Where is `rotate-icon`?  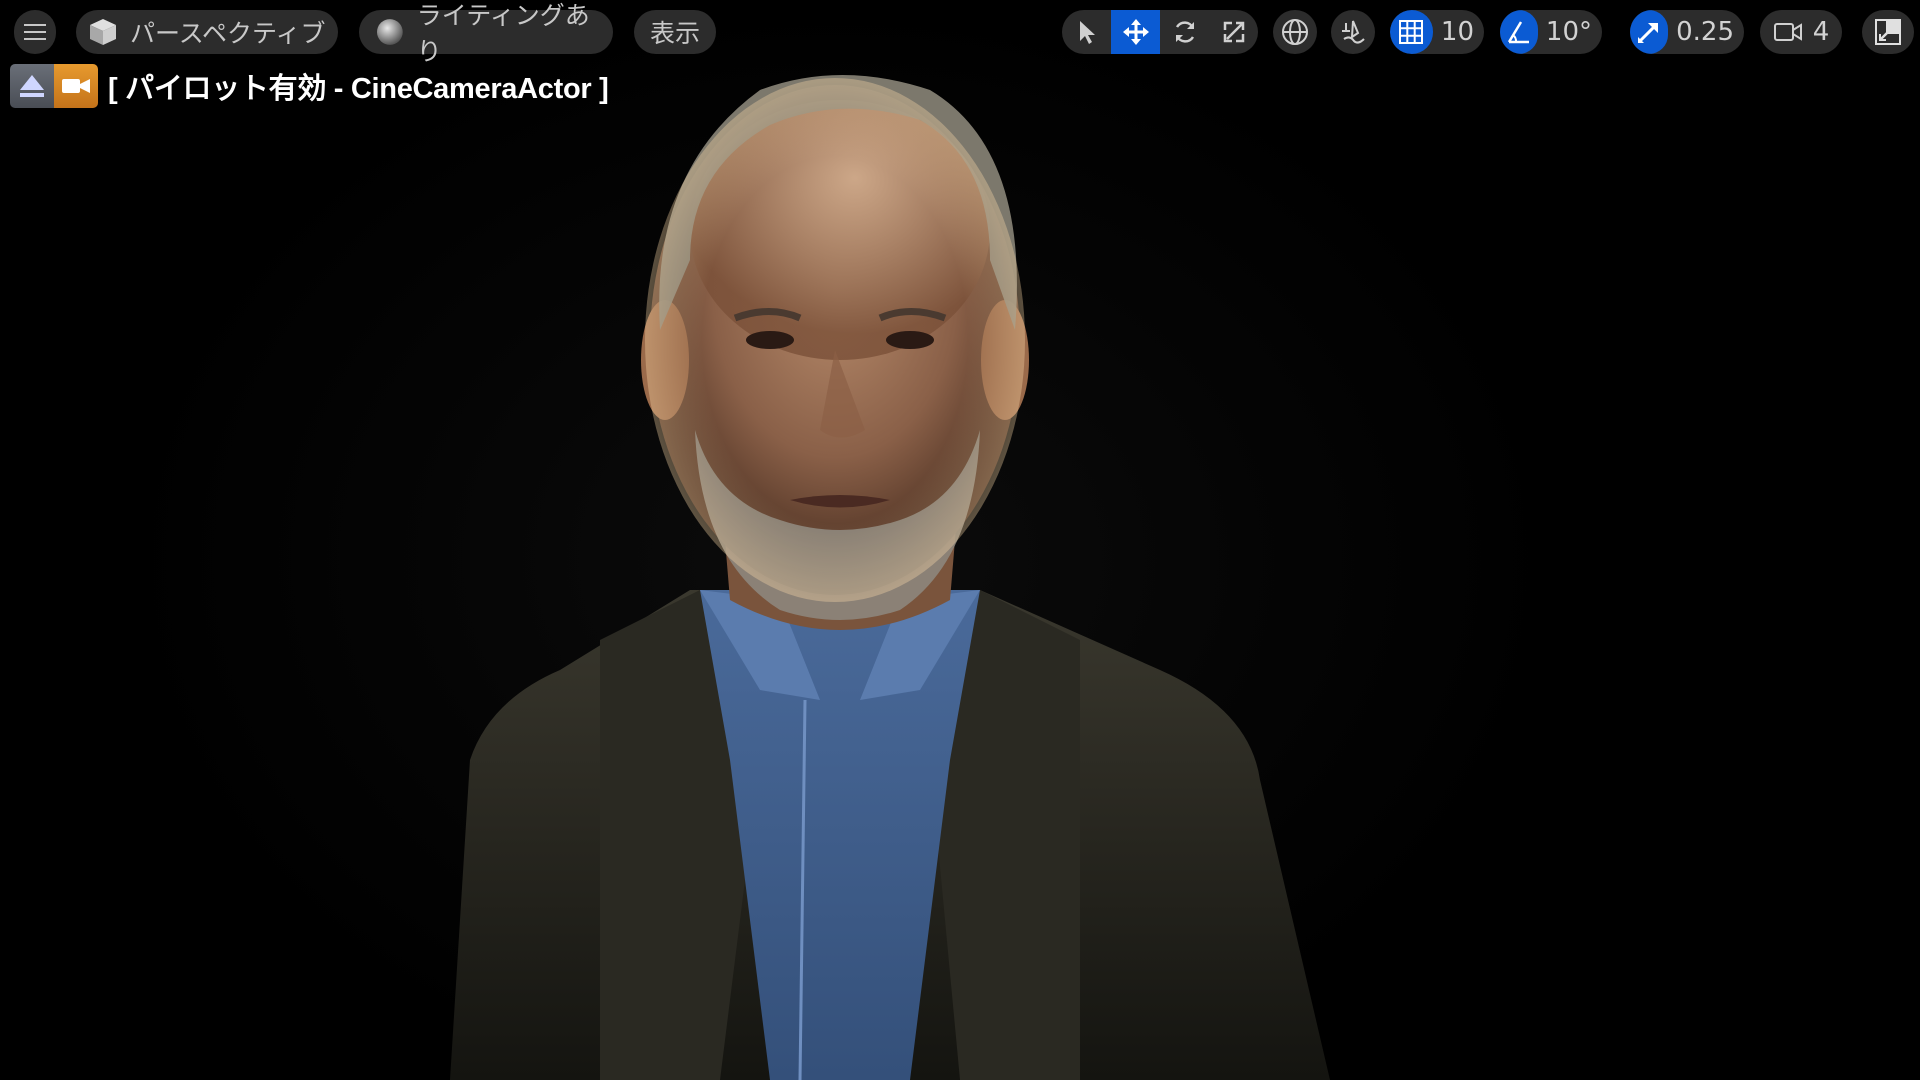
rotate-icon is located at coordinates (1184, 32).